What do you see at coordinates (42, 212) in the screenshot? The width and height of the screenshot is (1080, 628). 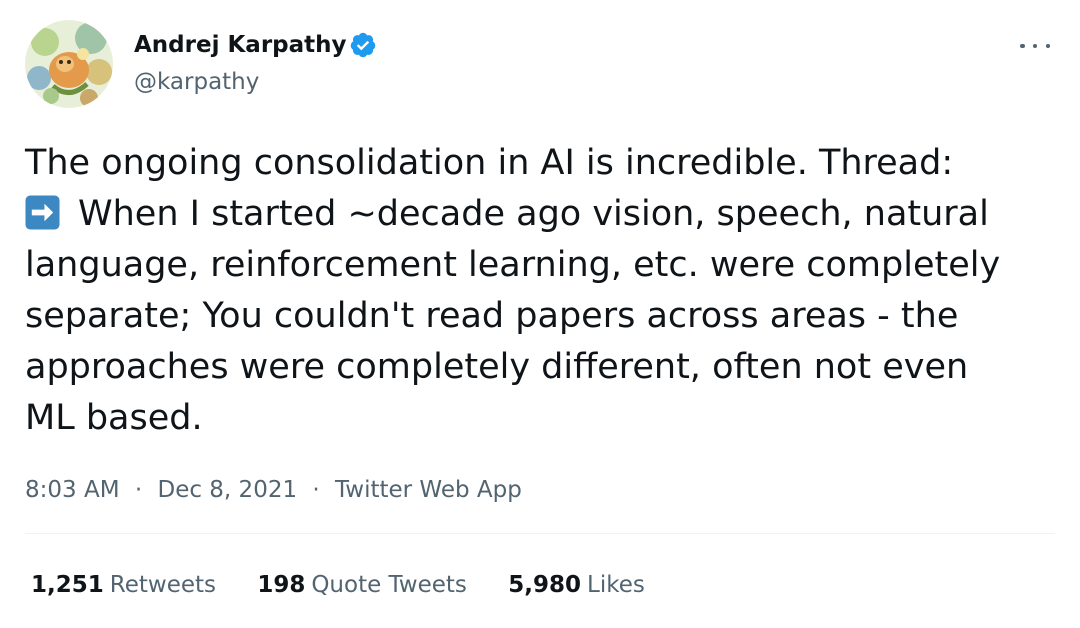 I see `right-arrow-emoji-icon` at bounding box center [42, 212].